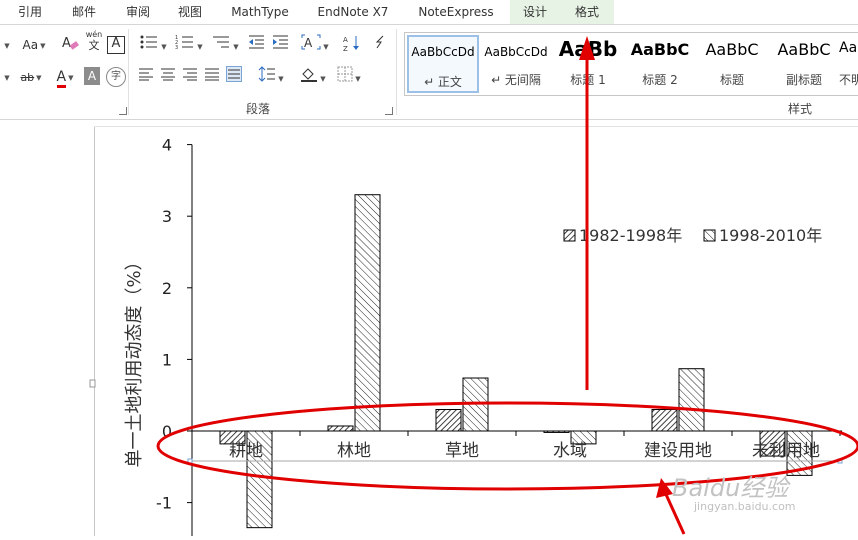 Image resolution: width=858 pixels, height=540 pixels. I want to click on legend-label: 1982-1998年, so click(630, 235).